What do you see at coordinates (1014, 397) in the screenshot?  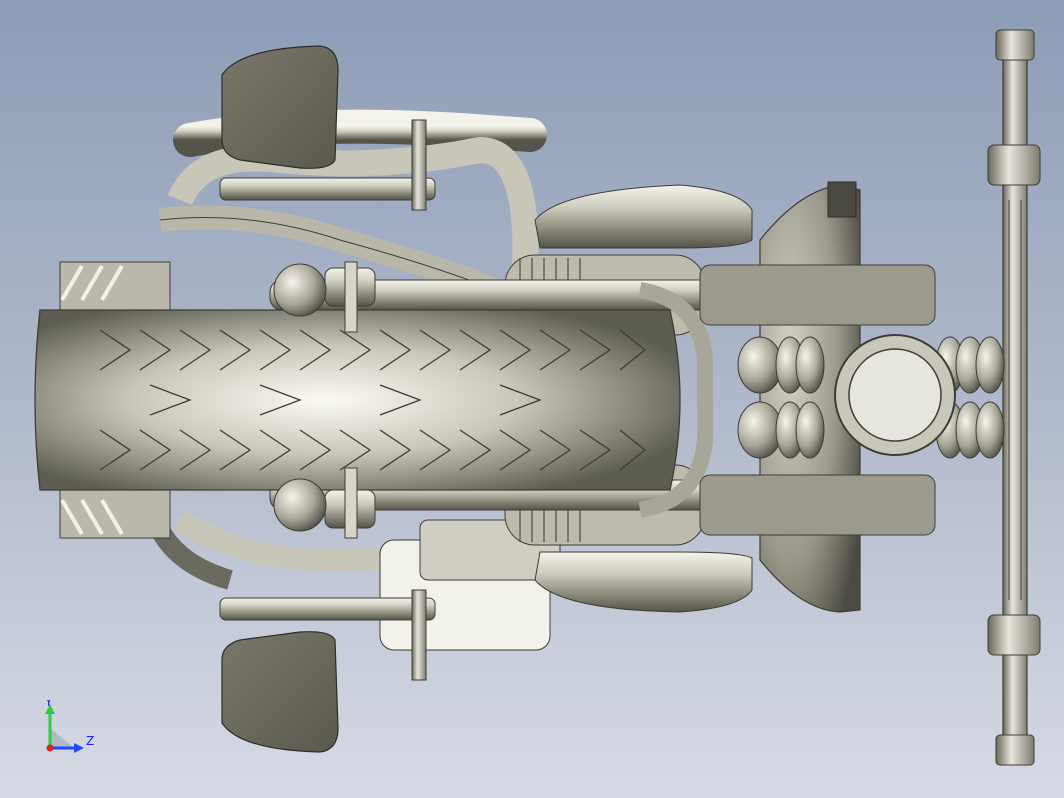 I see `handlebar` at bounding box center [1014, 397].